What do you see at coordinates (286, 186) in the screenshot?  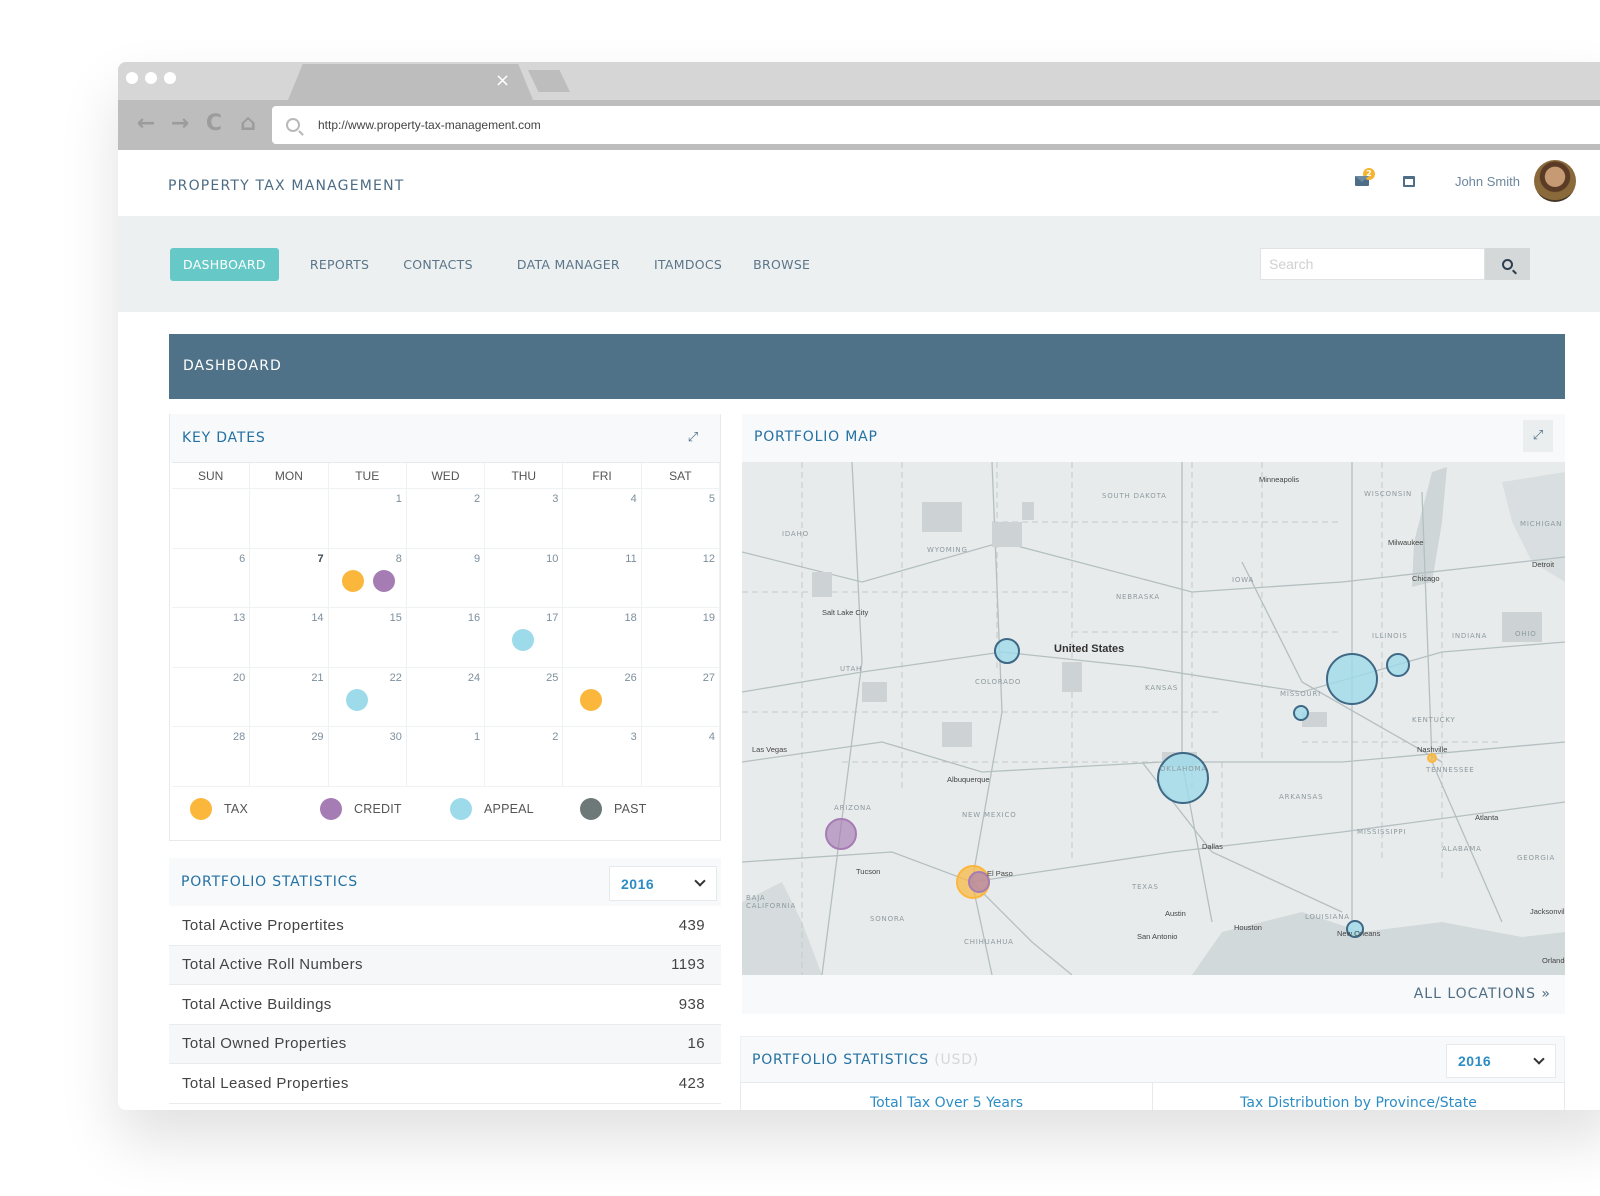 I see `brand-title: PROPERTY TAX MANAGEMENT` at bounding box center [286, 186].